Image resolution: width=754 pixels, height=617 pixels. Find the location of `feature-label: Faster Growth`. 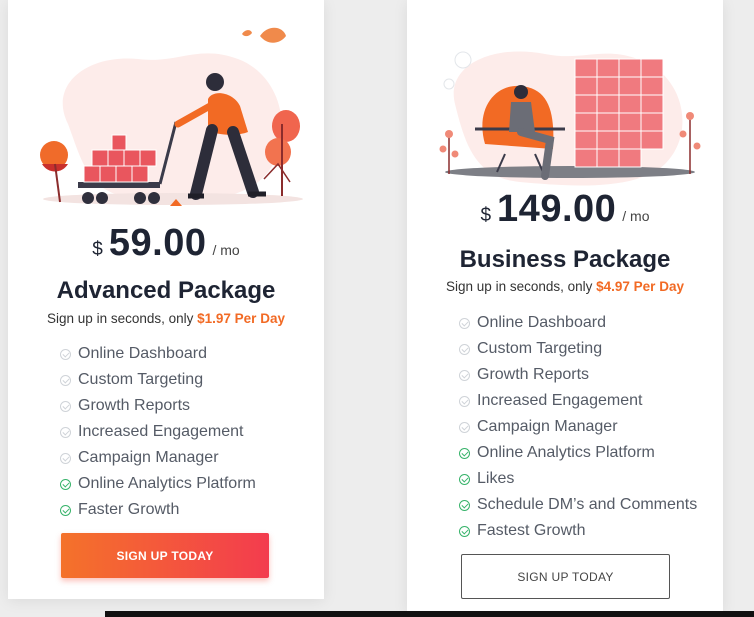

feature-label: Faster Growth is located at coordinates (129, 509).